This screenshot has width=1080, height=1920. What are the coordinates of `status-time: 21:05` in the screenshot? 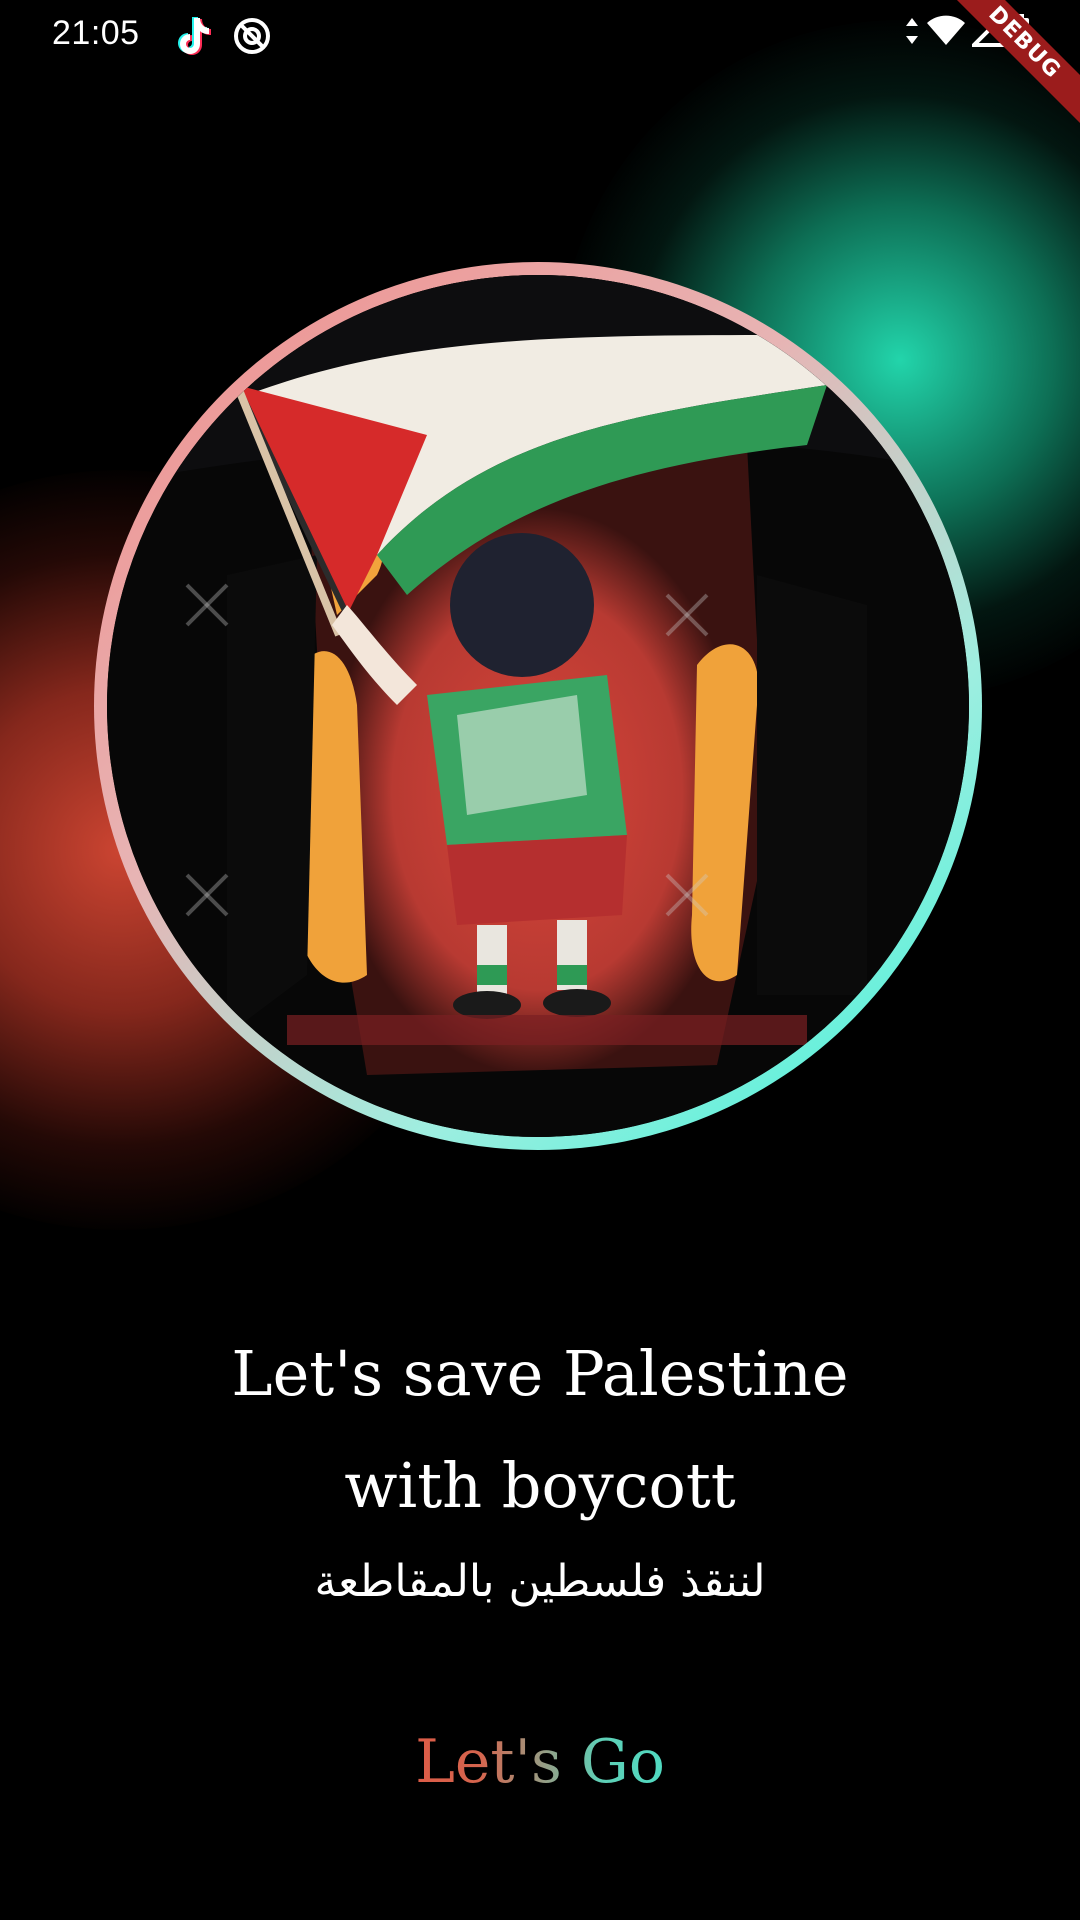 It's located at (96, 33).